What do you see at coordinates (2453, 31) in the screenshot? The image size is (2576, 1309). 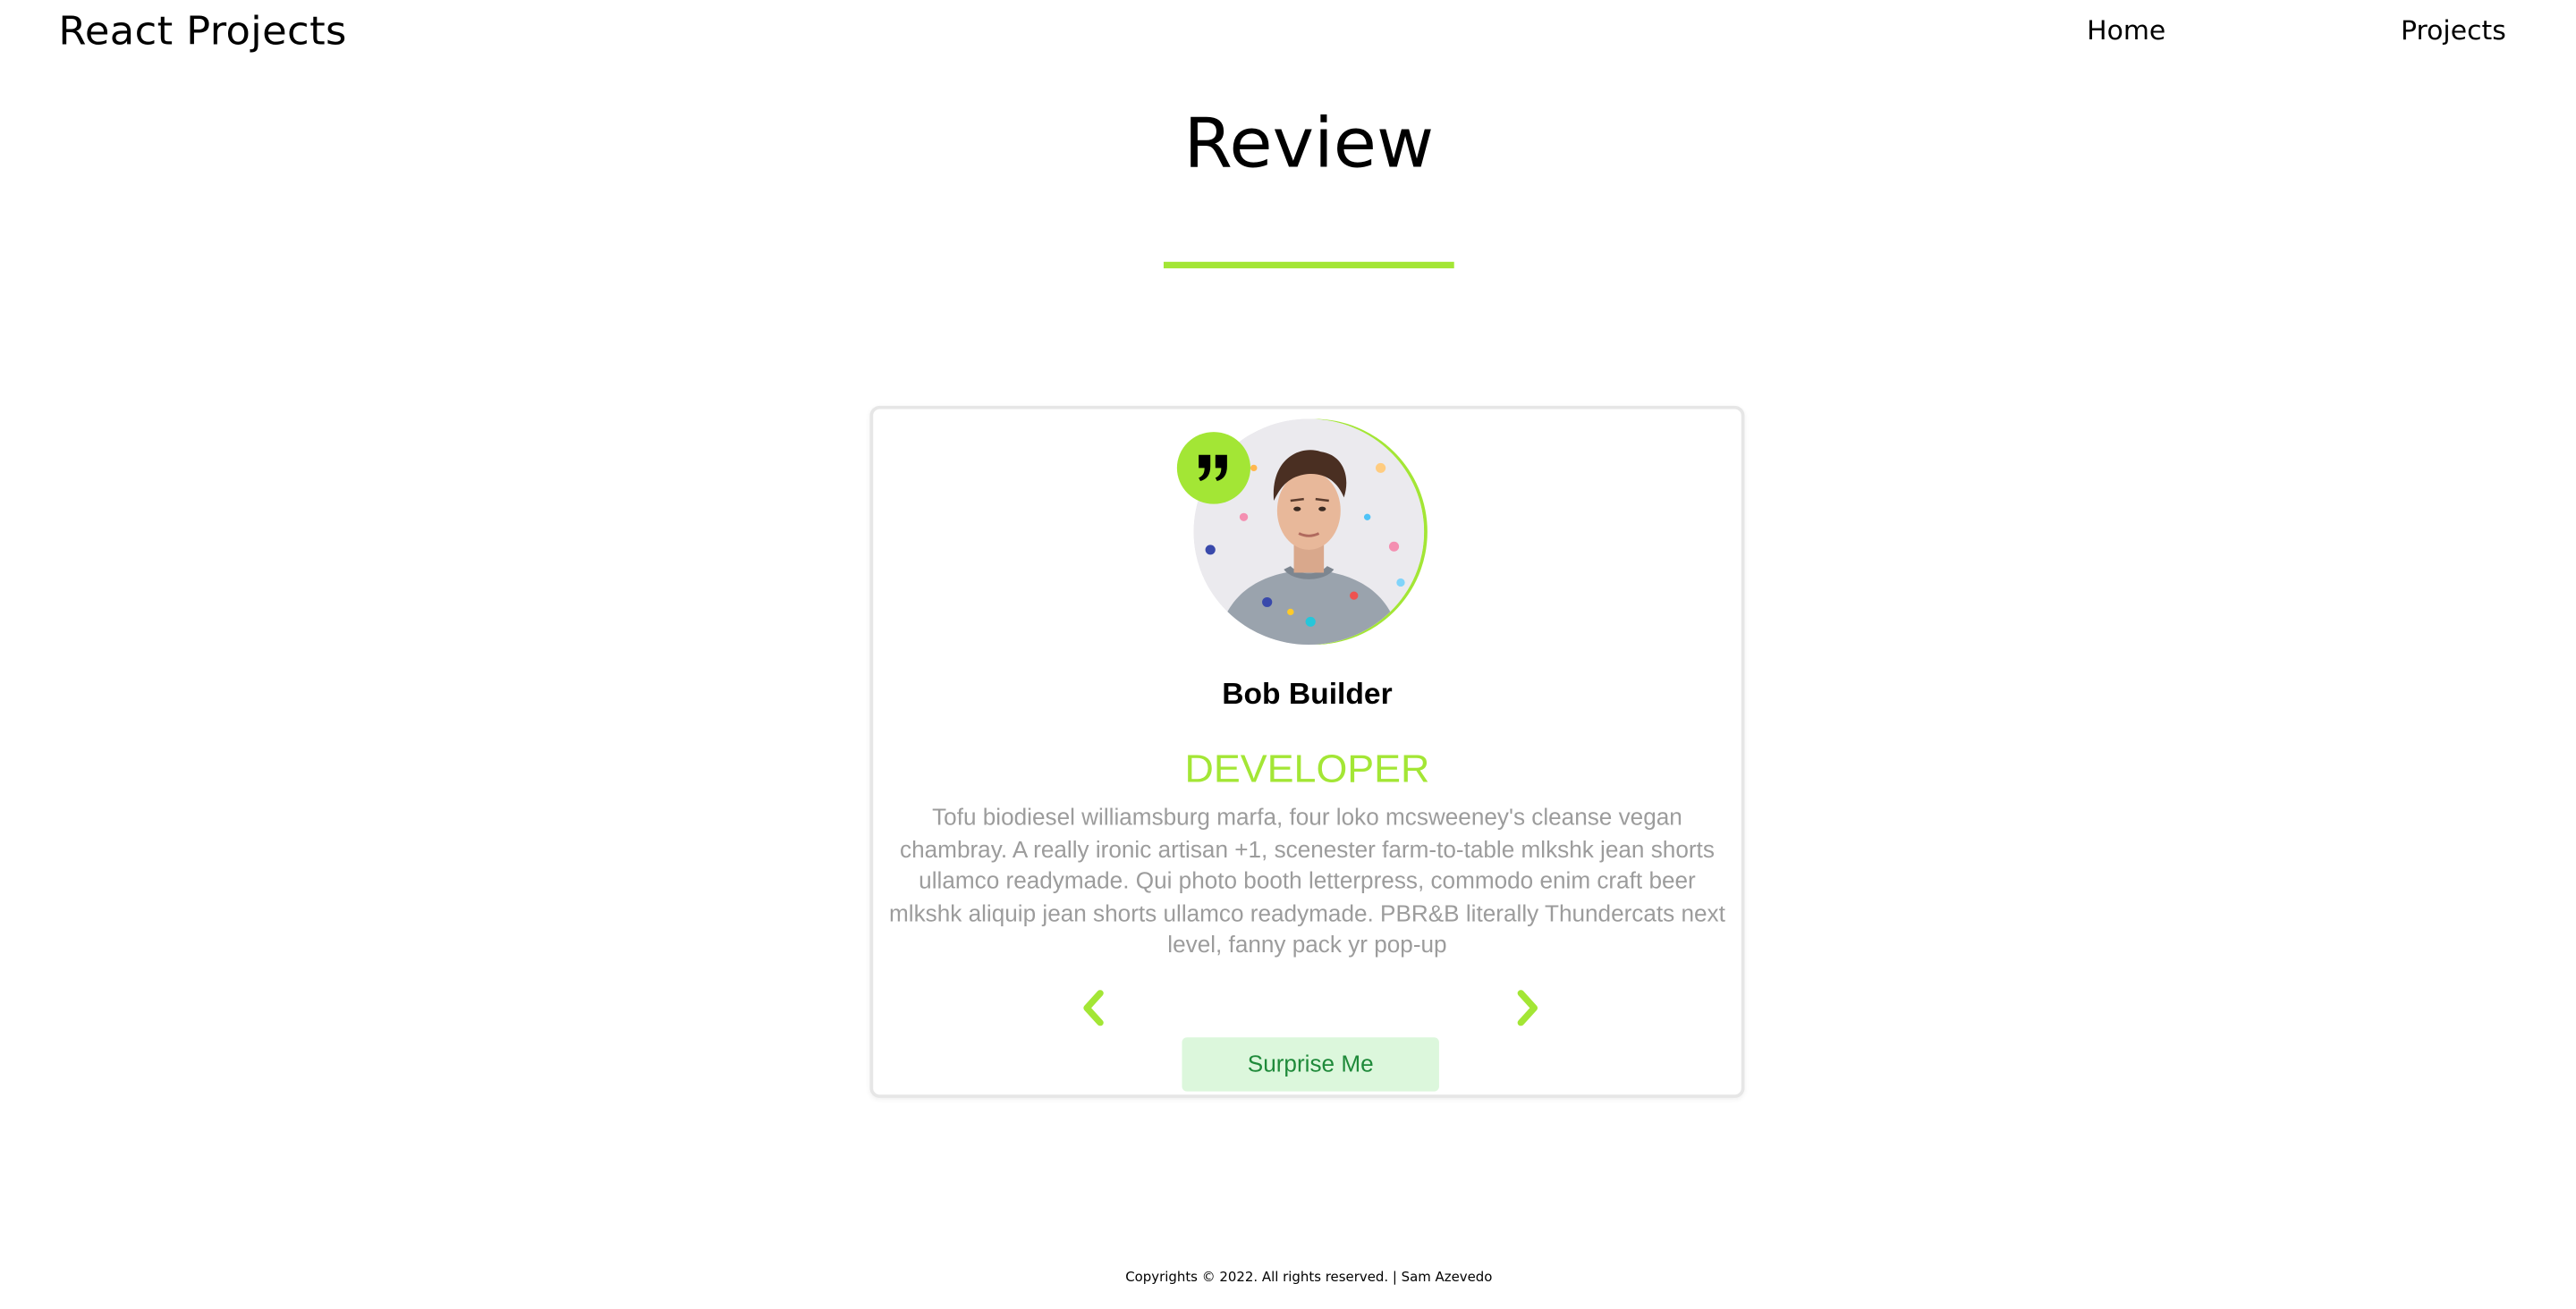 I see `nav-link-projects: Projects` at bounding box center [2453, 31].